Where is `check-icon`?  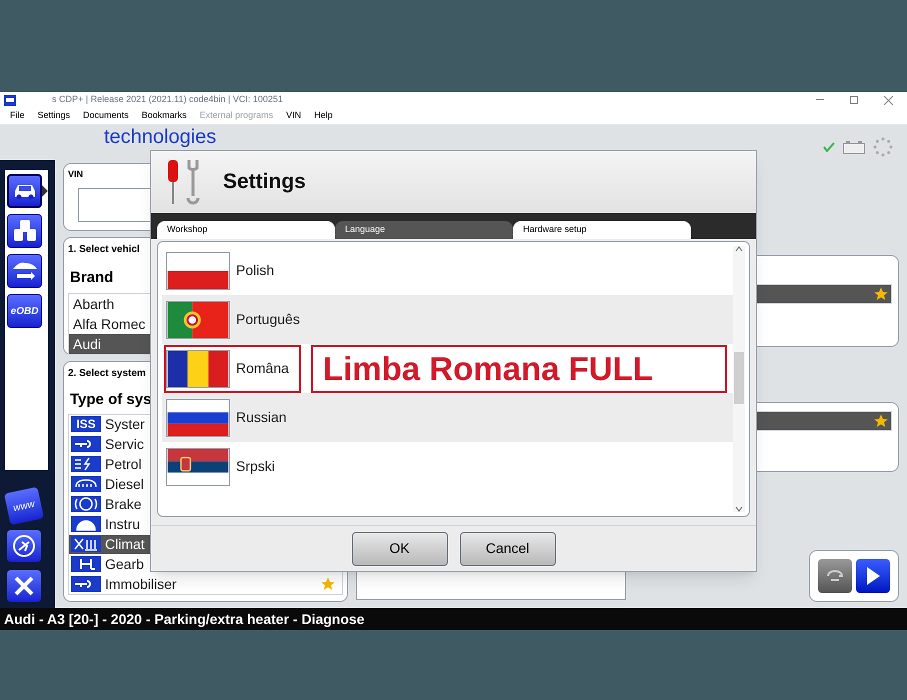 check-icon is located at coordinates (829, 147).